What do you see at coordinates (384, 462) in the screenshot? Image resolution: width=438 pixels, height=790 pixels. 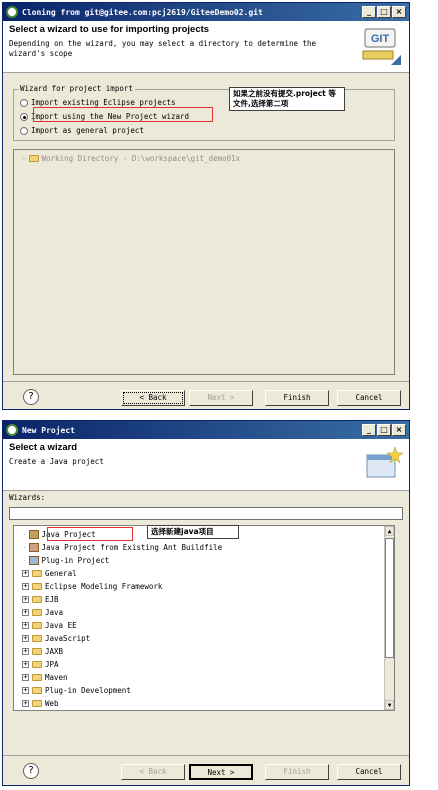 I see `new-wizard-icon` at bounding box center [384, 462].